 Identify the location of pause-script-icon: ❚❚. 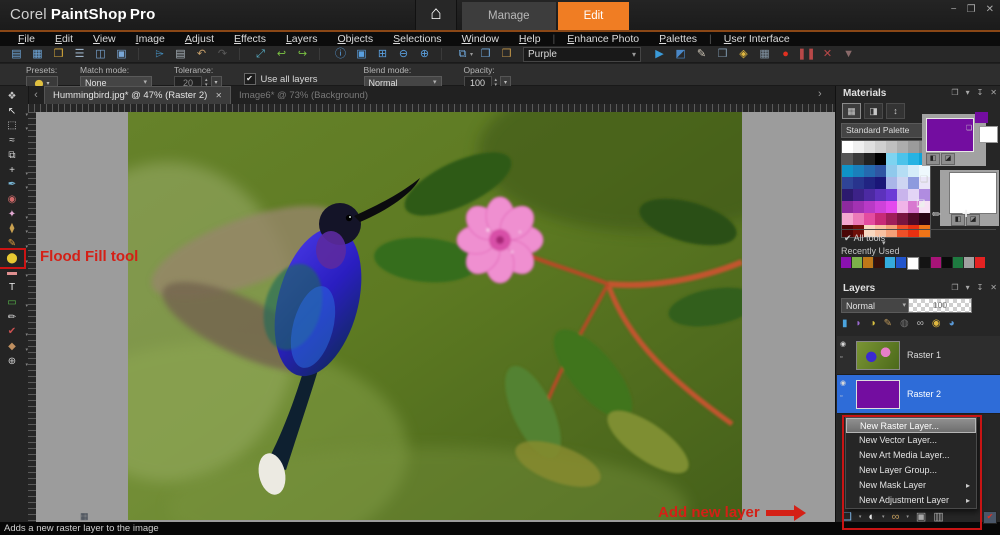
(806, 54).